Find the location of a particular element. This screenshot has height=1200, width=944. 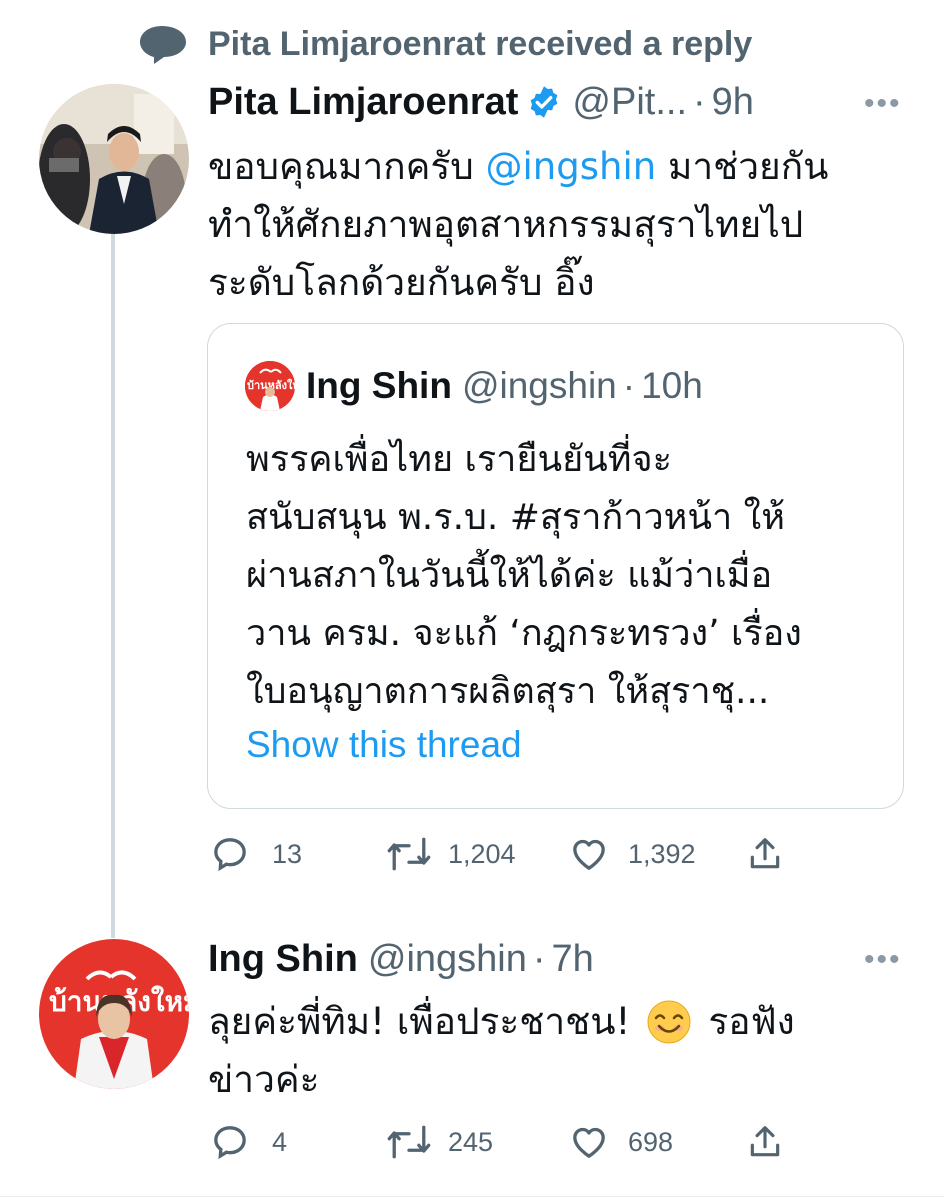

quote-handle: @ingshin is located at coordinates (539, 386).